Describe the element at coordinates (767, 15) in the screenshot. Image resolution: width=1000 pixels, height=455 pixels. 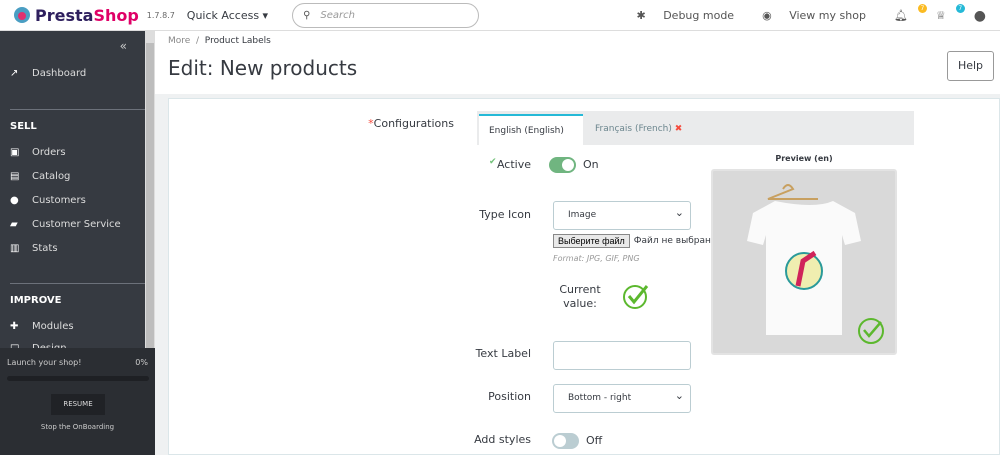
I see `eye-icon: ◉` at that location.